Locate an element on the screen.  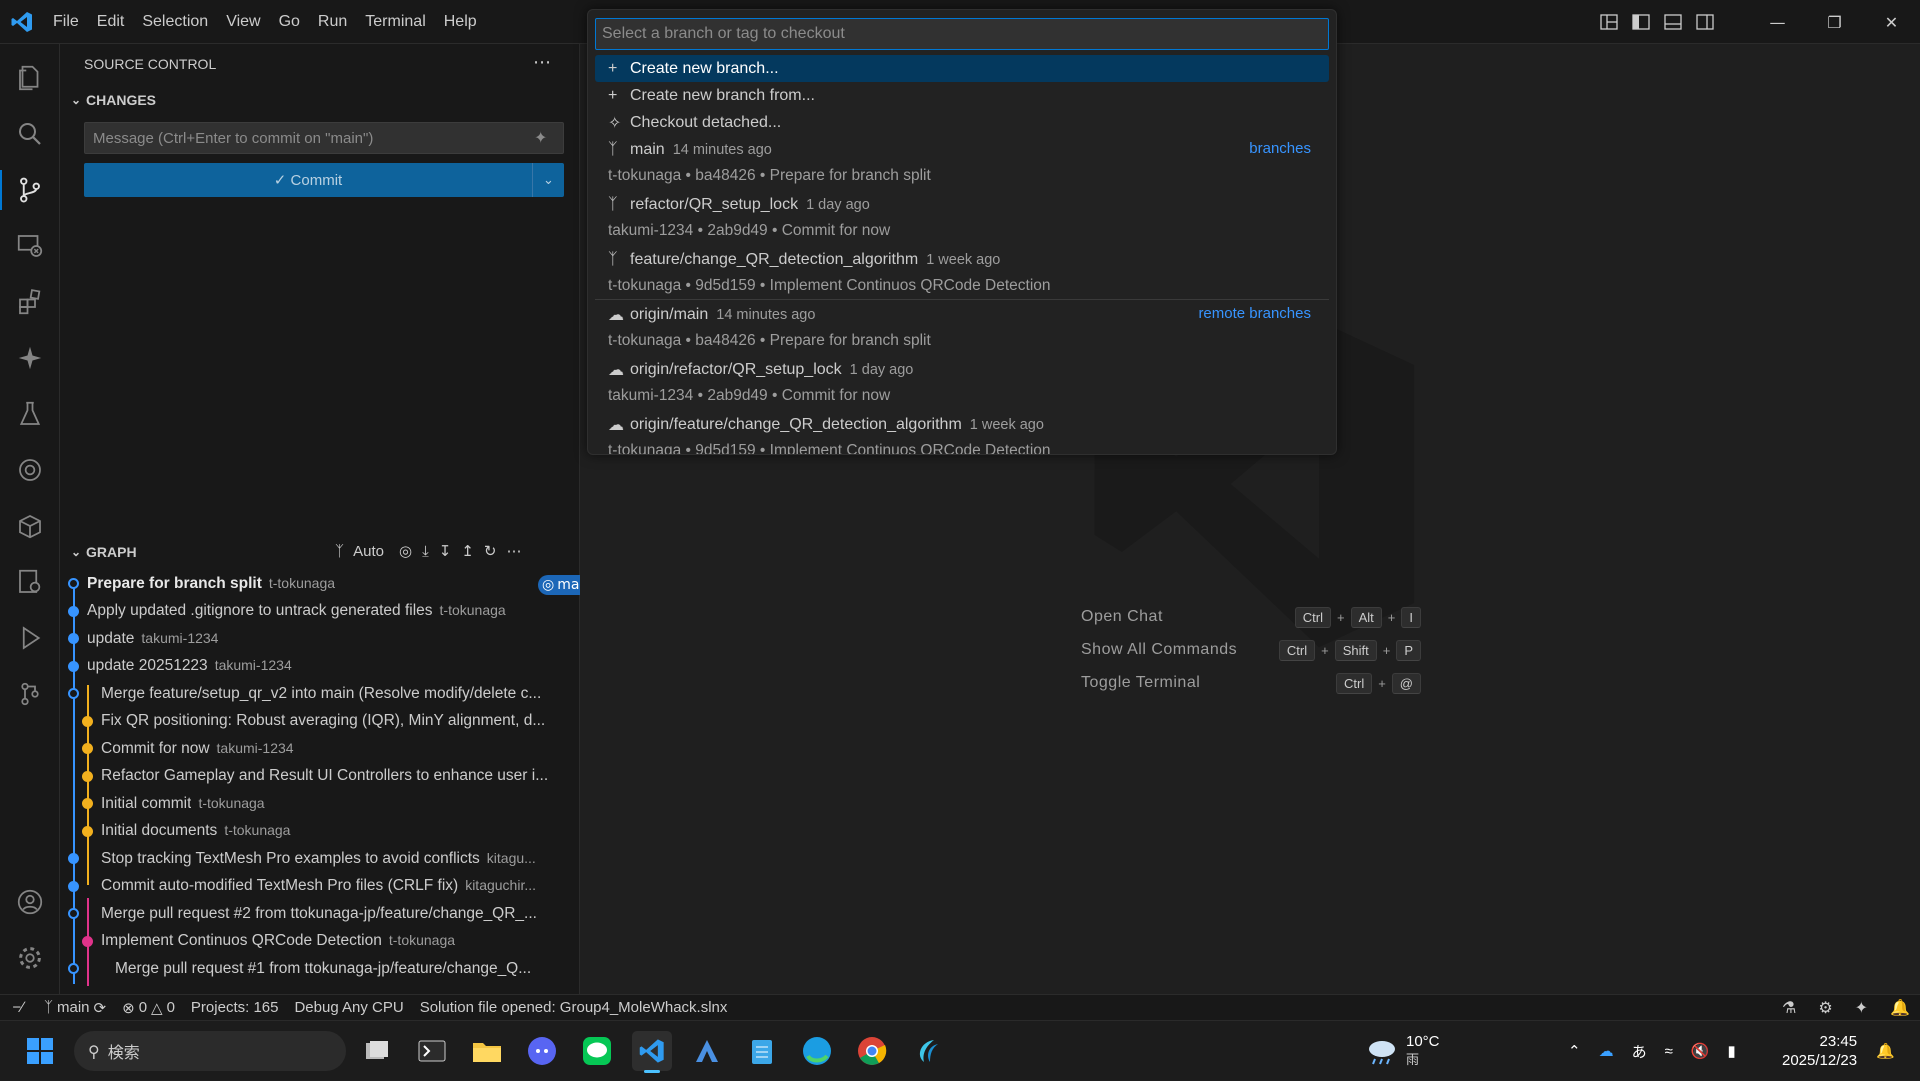
chrome-icon is located at coordinates (872, 1051).